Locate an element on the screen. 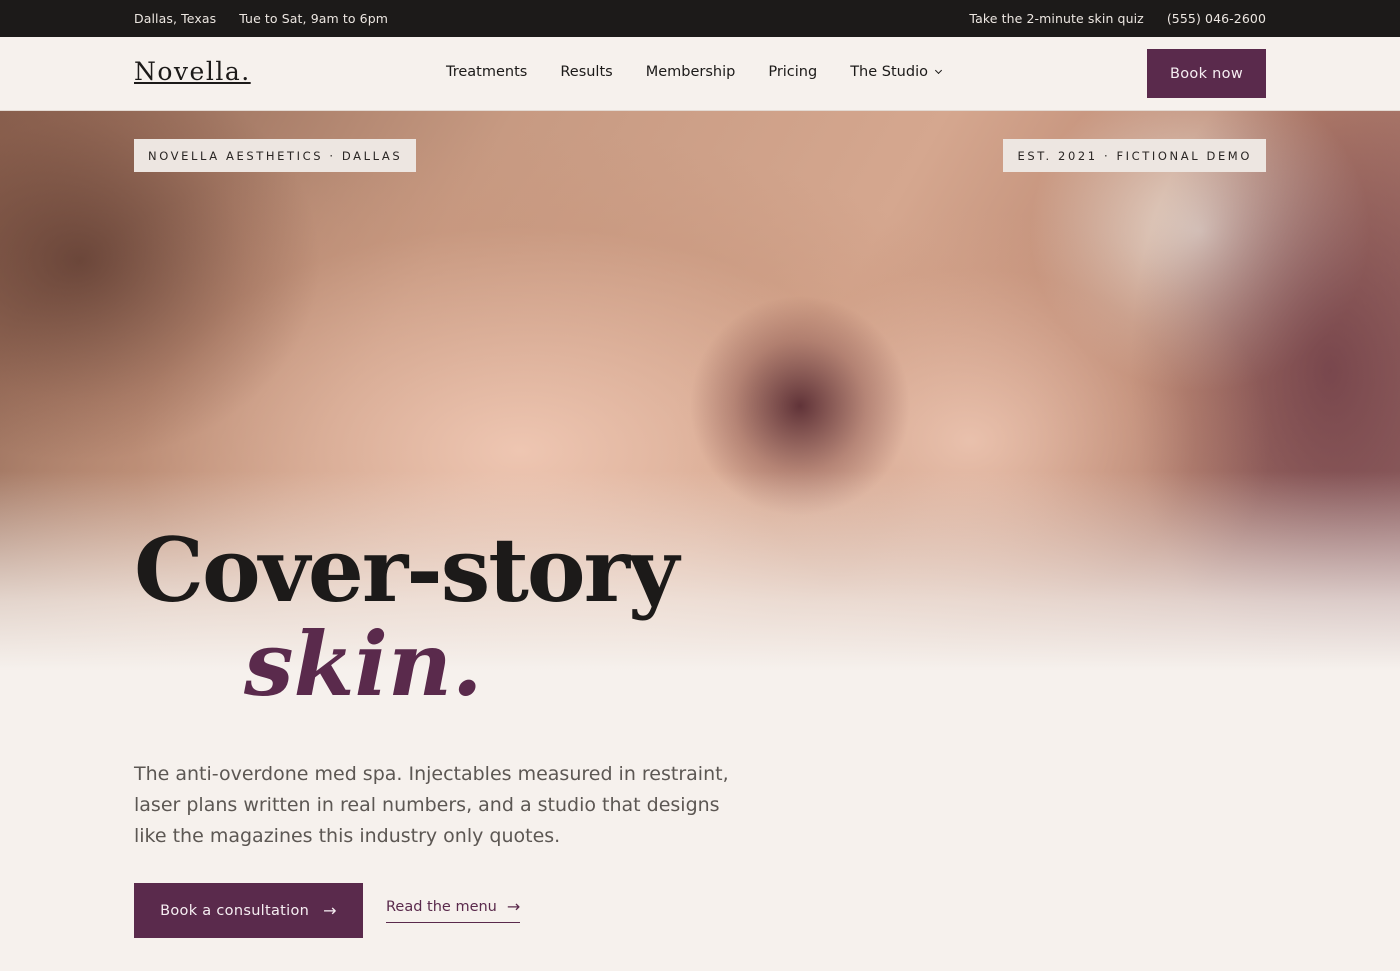 This screenshot has height=971, width=1400. hero-headline: Cover-story skin. is located at coordinates (406, 617).